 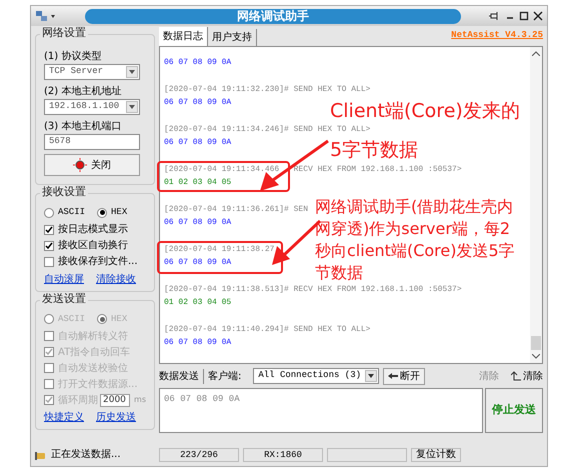 I want to click on checkbox-label: AT指令自动回车, so click(x=94, y=353).